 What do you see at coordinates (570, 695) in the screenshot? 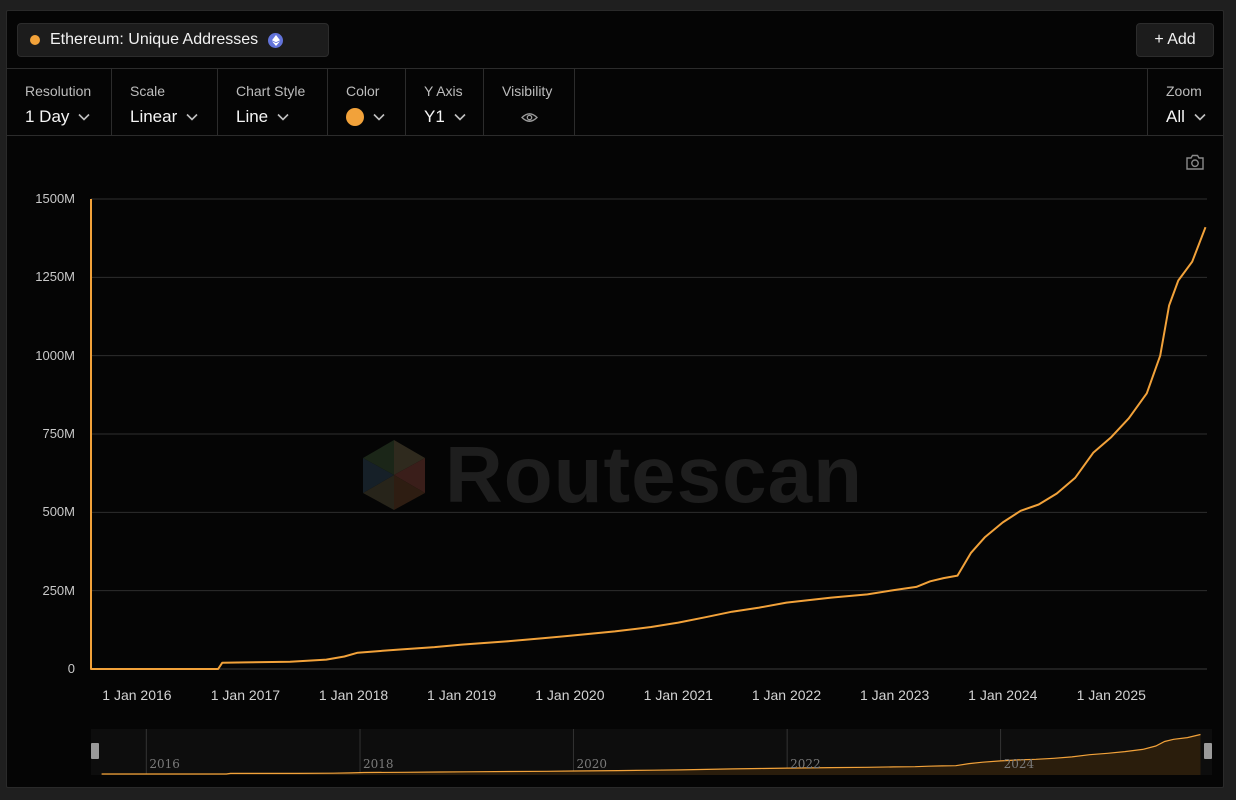
I see `x-tick-label: 1 Jan 2020` at bounding box center [570, 695].